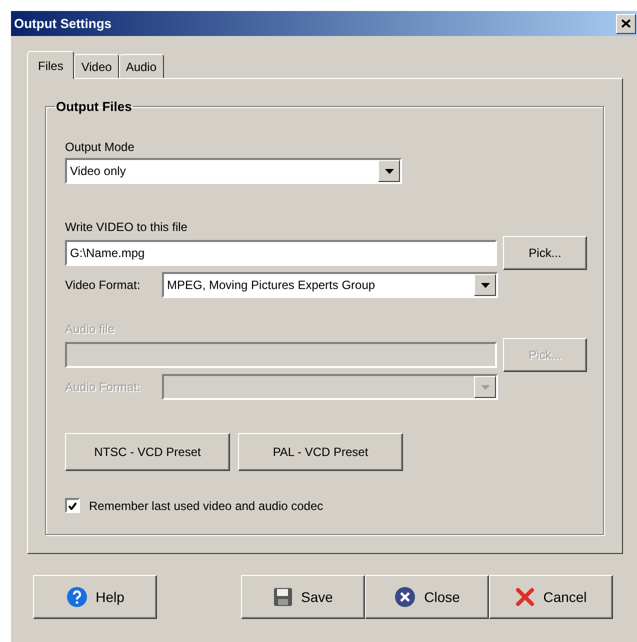 Image resolution: width=637 pixels, height=642 pixels. I want to click on close-button, so click(626, 24).